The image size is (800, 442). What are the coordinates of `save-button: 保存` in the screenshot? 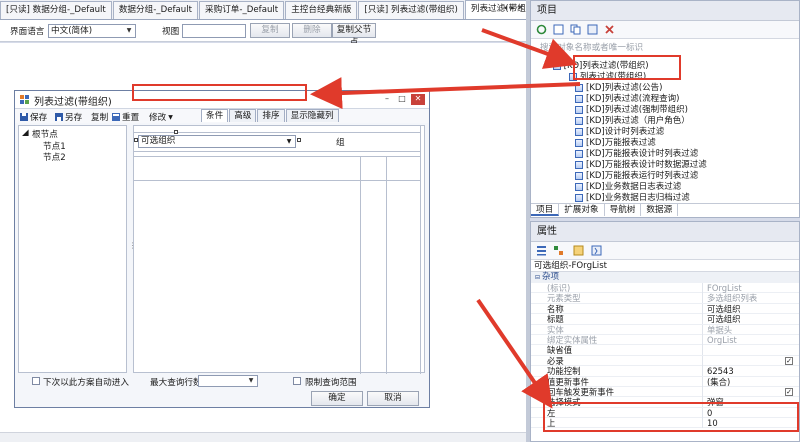 It's located at (33, 117).